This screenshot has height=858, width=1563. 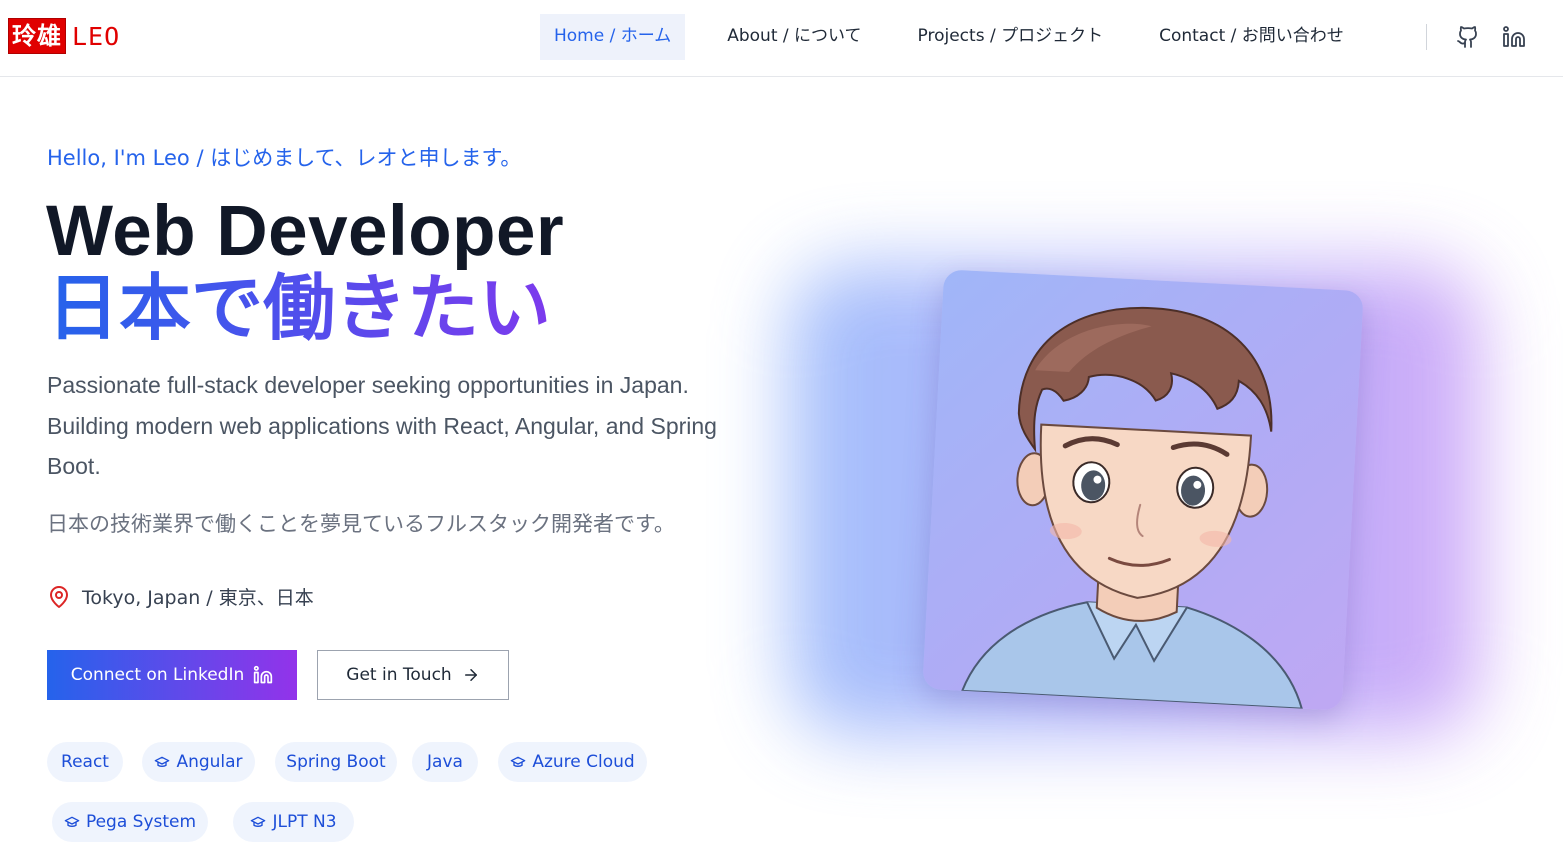 What do you see at coordinates (209, 762) in the screenshot?
I see `tag-label: Angular` at bounding box center [209, 762].